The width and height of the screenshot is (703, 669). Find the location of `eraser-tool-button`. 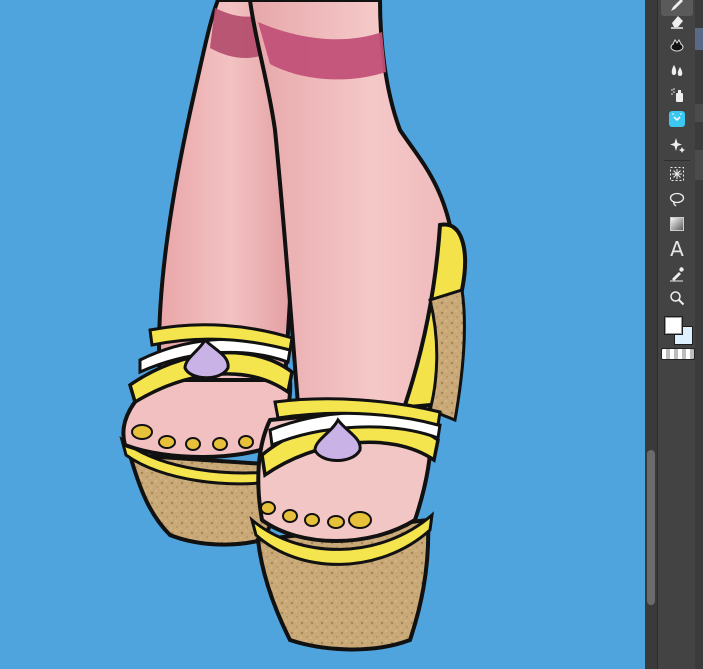

eraser-tool-button is located at coordinates (677, 21).